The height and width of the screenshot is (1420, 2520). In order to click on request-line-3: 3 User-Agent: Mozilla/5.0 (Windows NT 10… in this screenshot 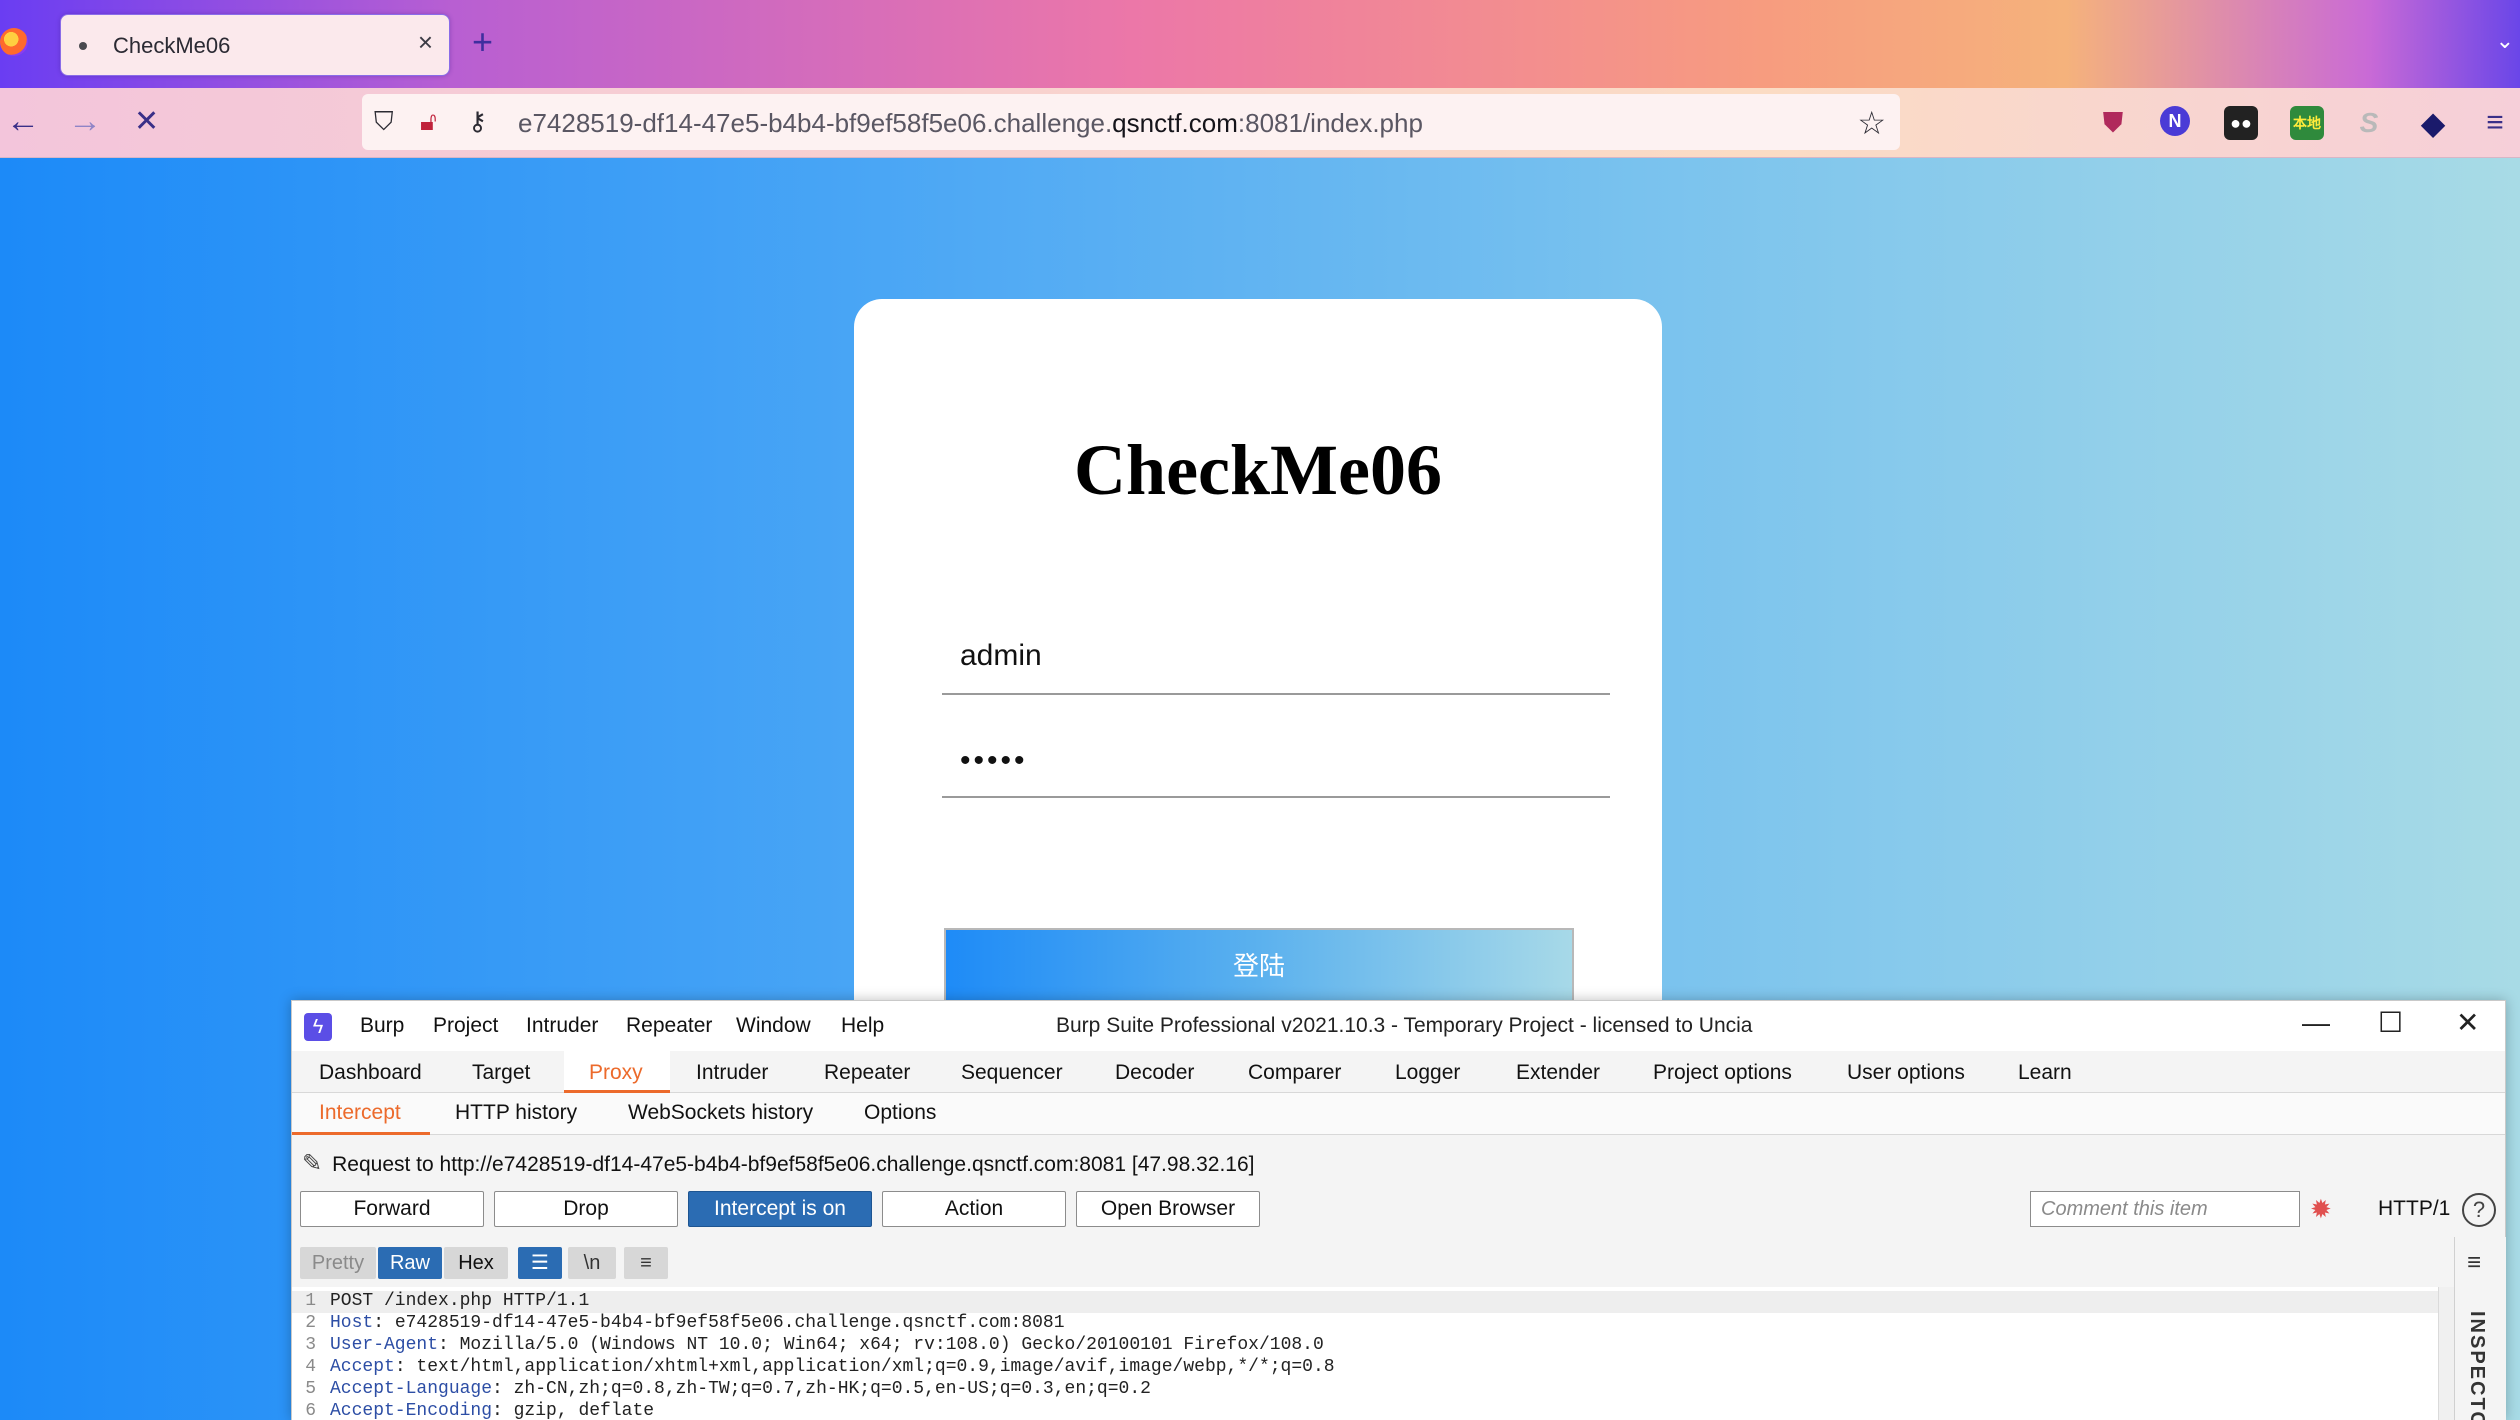, I will do `click(1365, 1346)`.